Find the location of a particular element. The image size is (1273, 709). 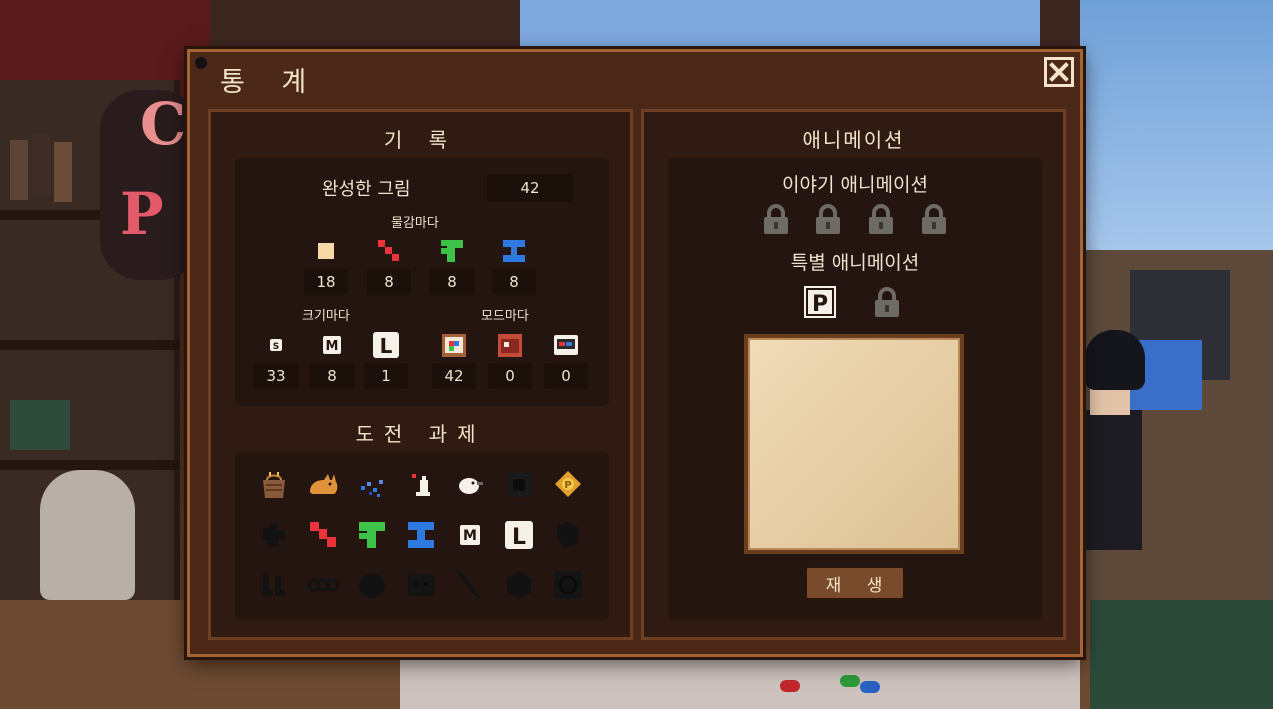

animation-preview-canvas is located at coordinates (854, 444).